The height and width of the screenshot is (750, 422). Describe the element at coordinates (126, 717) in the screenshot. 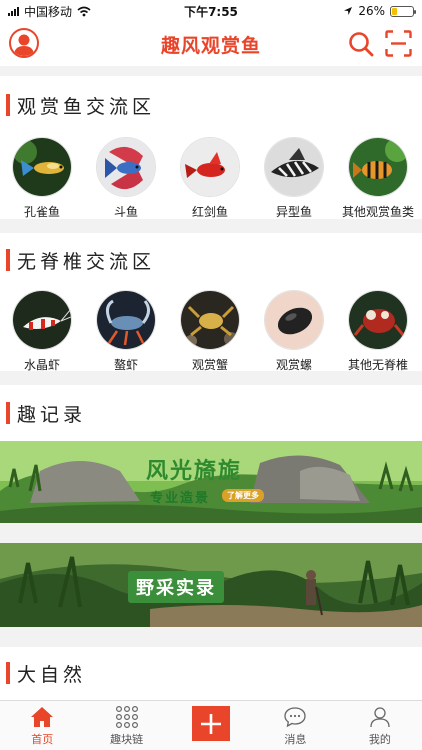

I see `grid-dots-icon` at that location.